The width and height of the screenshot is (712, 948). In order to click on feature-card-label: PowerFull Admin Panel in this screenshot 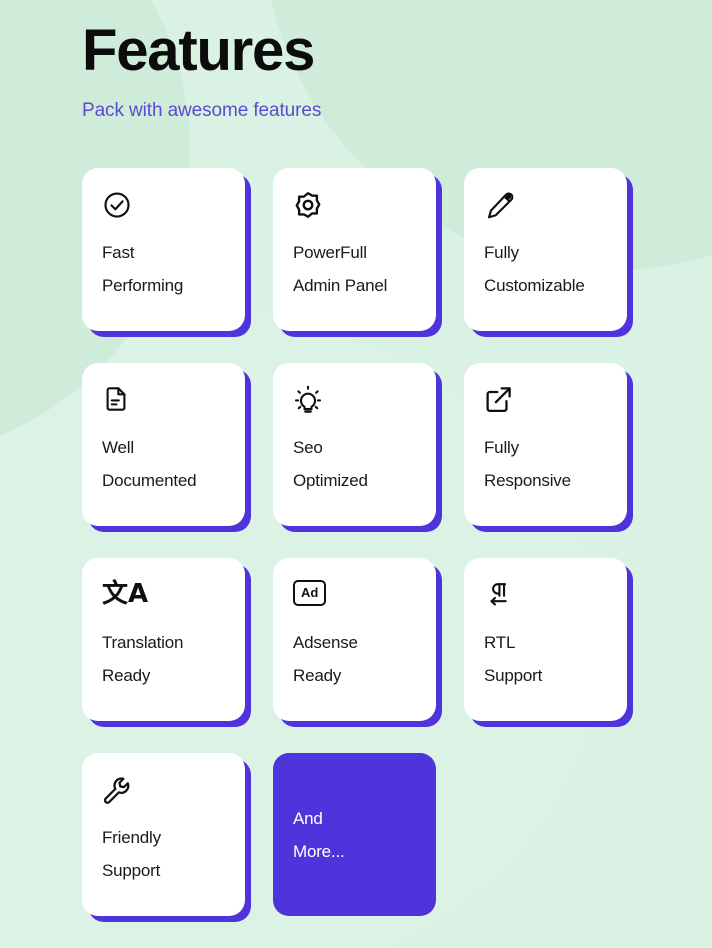, I will do `click(340, 269)`.